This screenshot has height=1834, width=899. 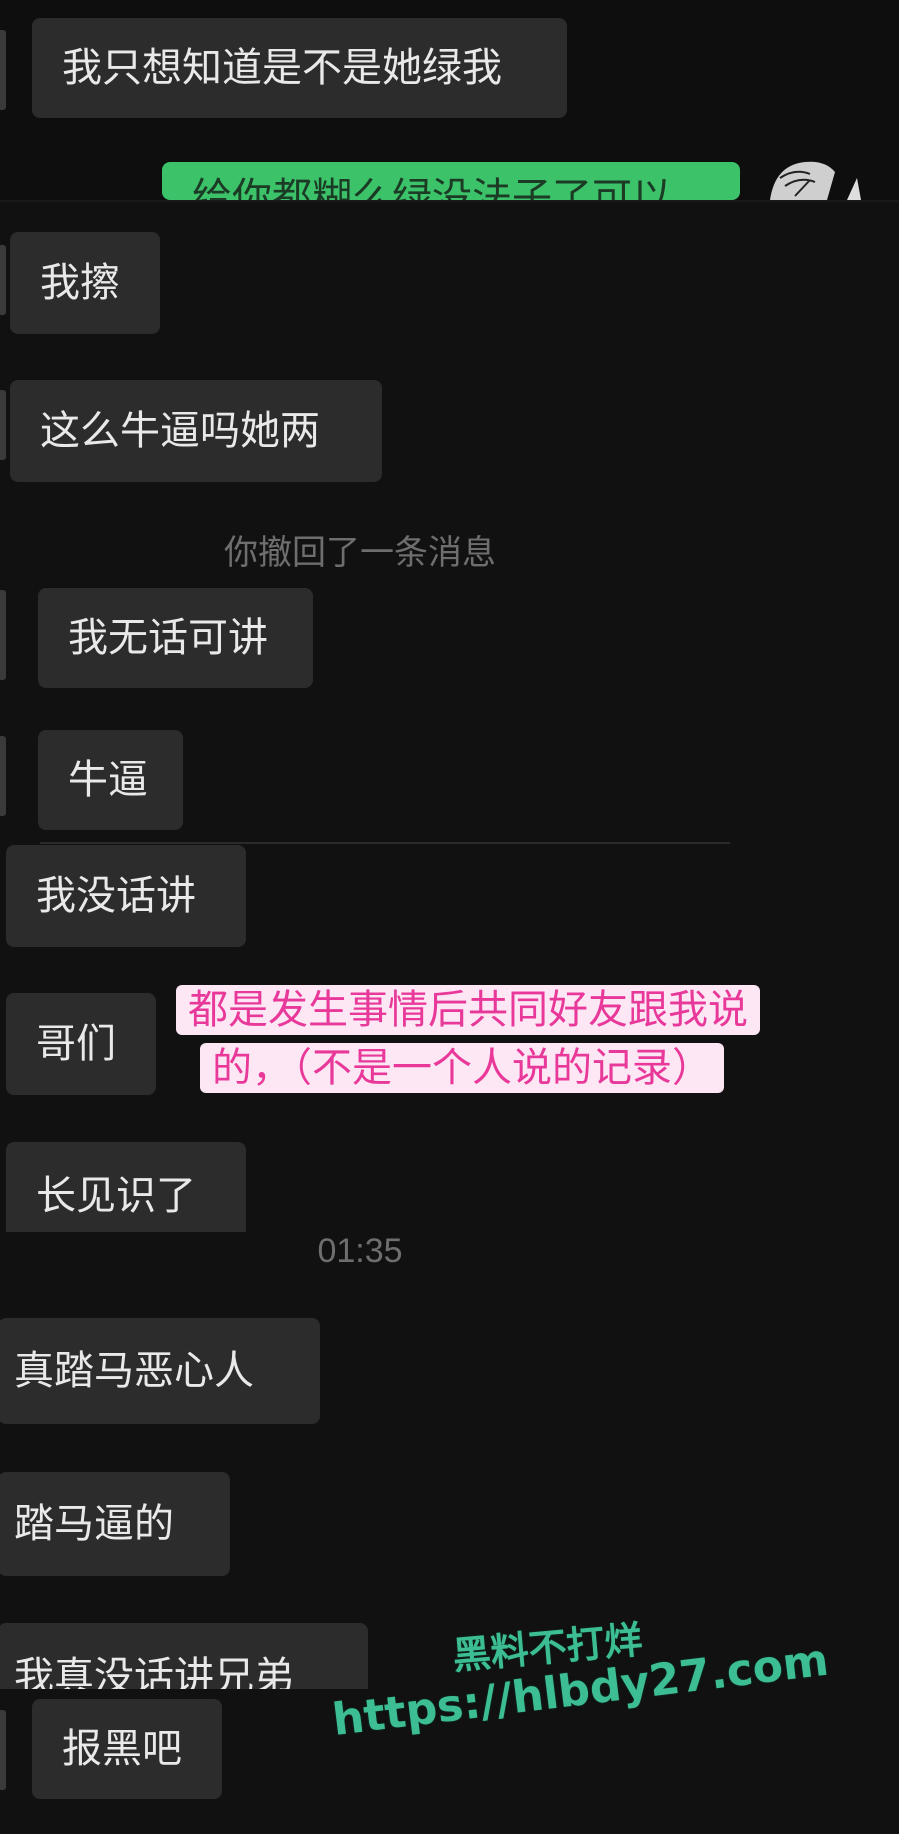 I want to click on message-bubble: 我只想知道是不是她绿我, so click(x=299, y=68).